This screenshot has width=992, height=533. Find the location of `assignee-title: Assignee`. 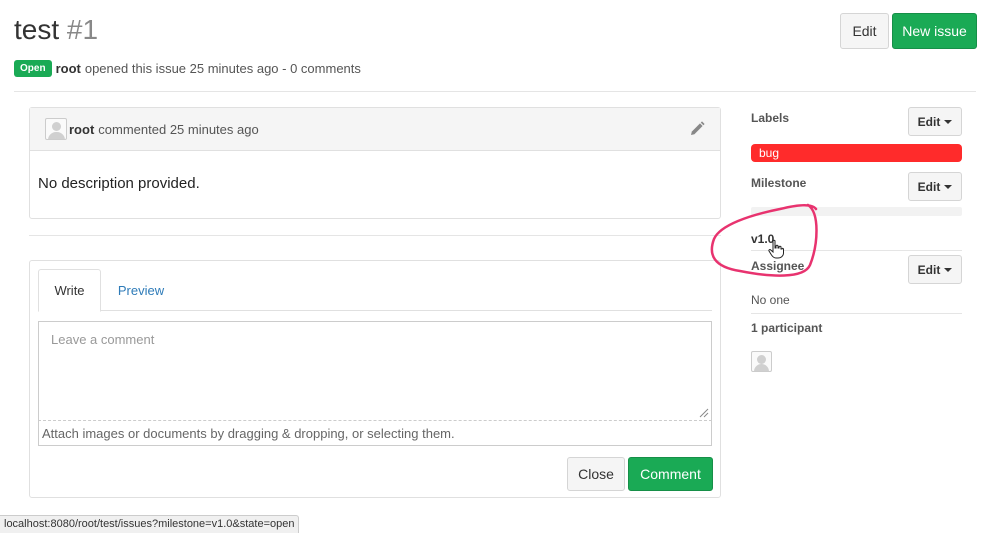

assignee-title: Assignee is located at coordinates (778, 266).